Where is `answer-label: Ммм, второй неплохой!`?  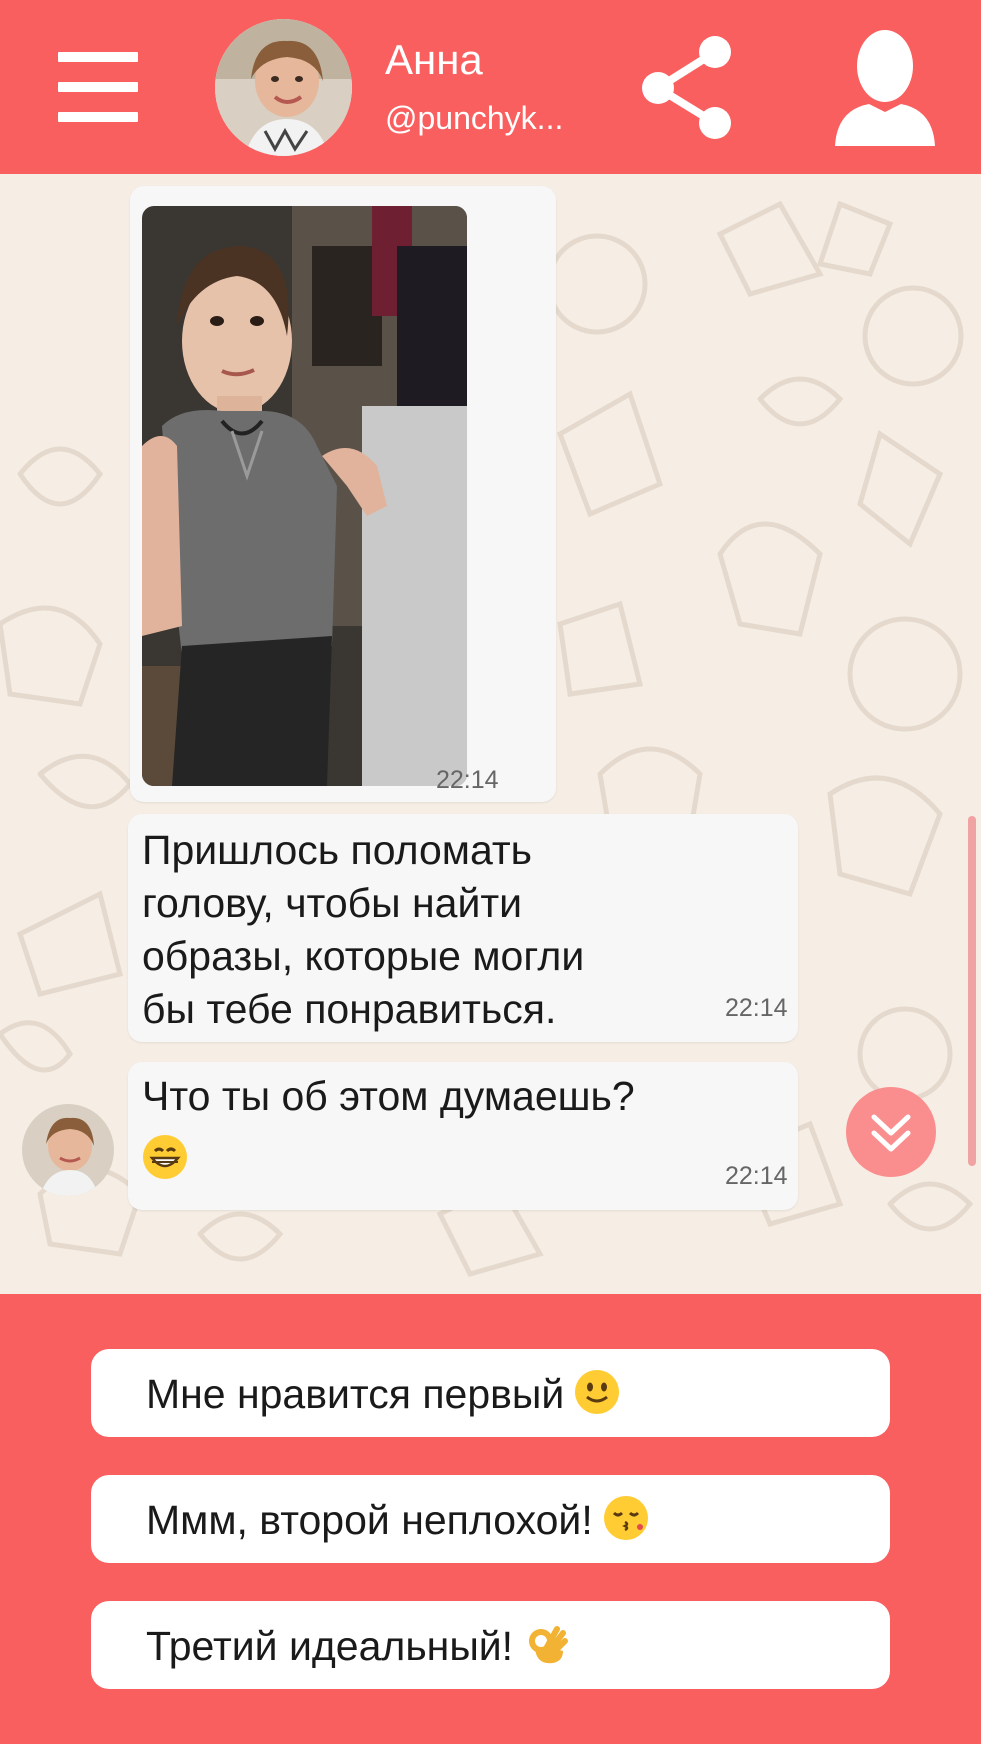 answer-label: Ммм, второй неплохой! is located at coordinates (397, 1523).